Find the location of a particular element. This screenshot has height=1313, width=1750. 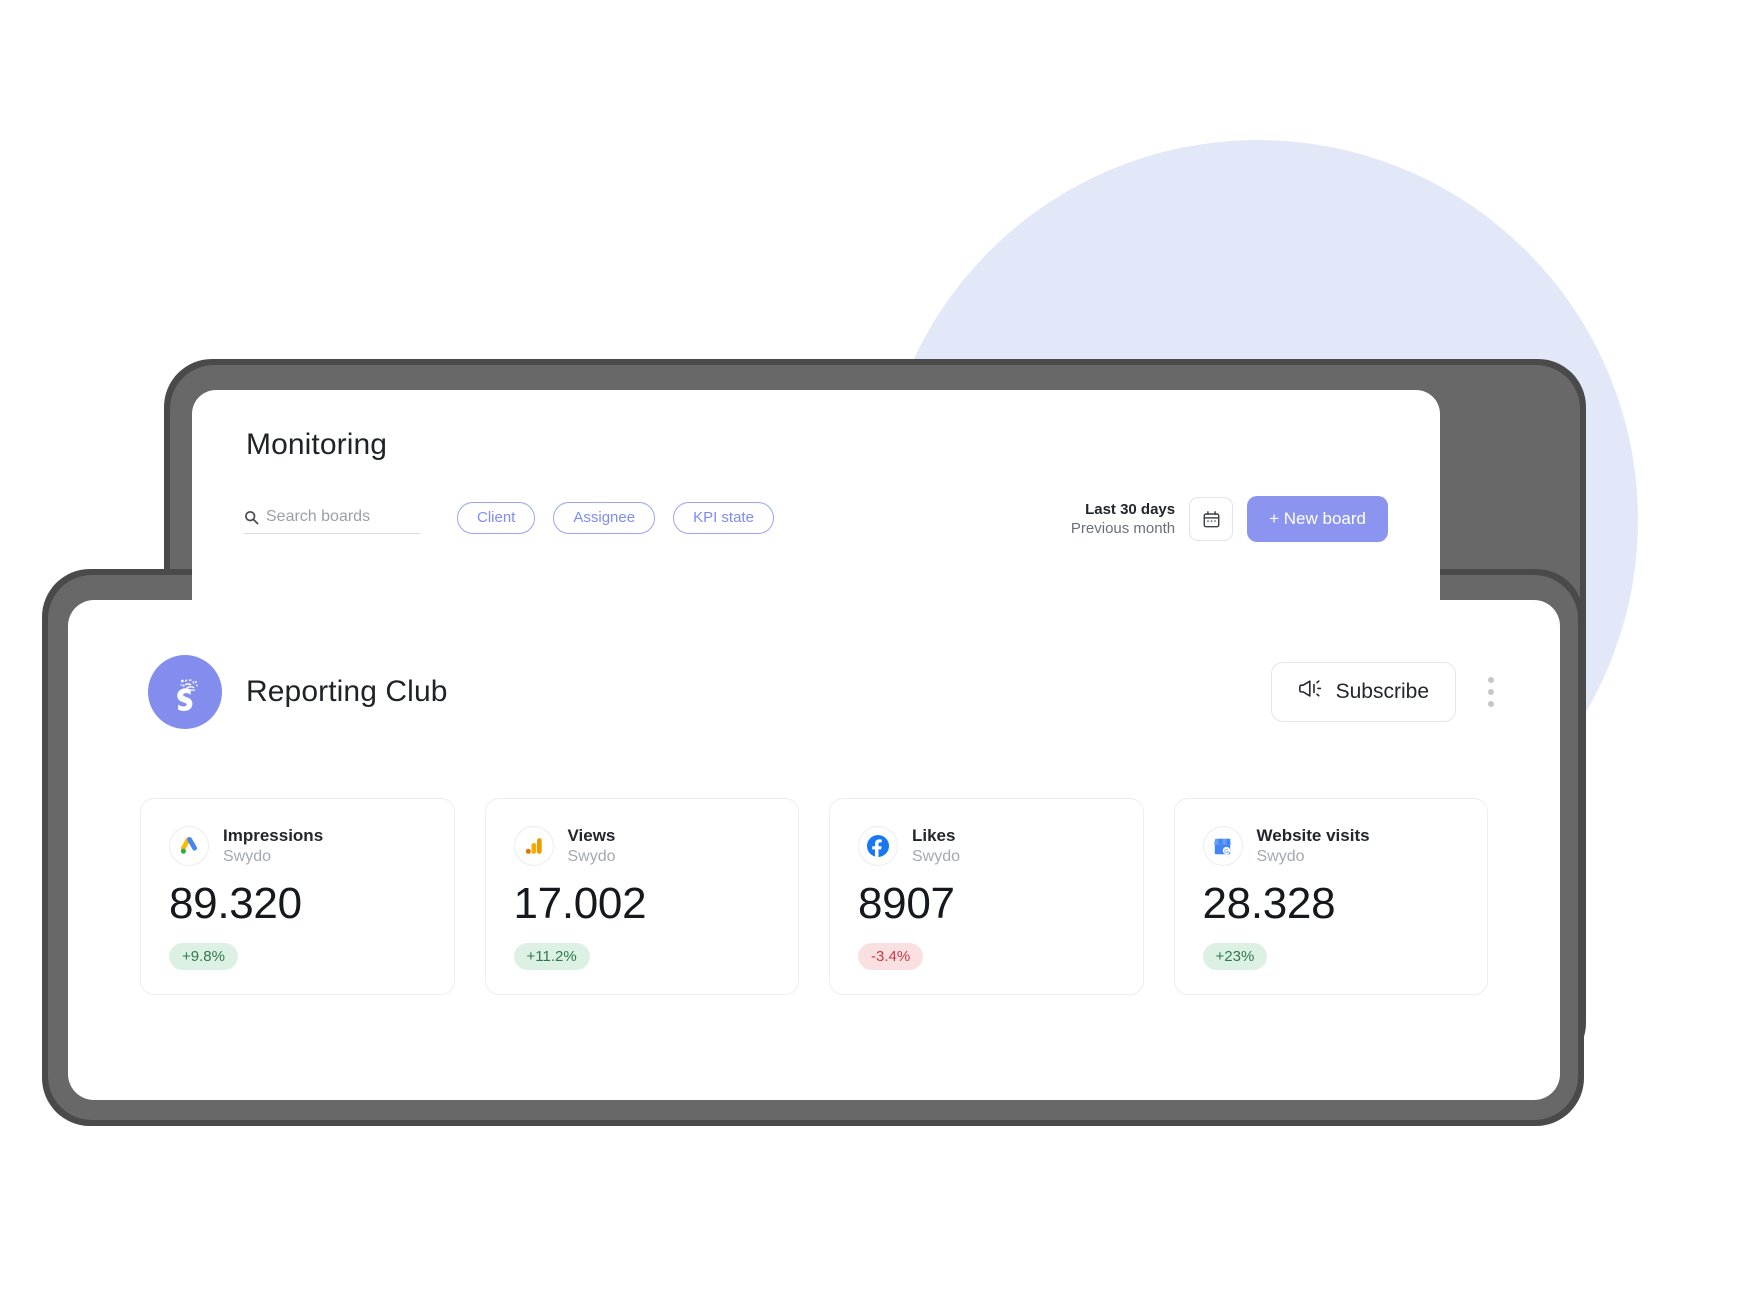

date-range-selector: Last 30 days Previous month is located at coordinates (1123, 519).